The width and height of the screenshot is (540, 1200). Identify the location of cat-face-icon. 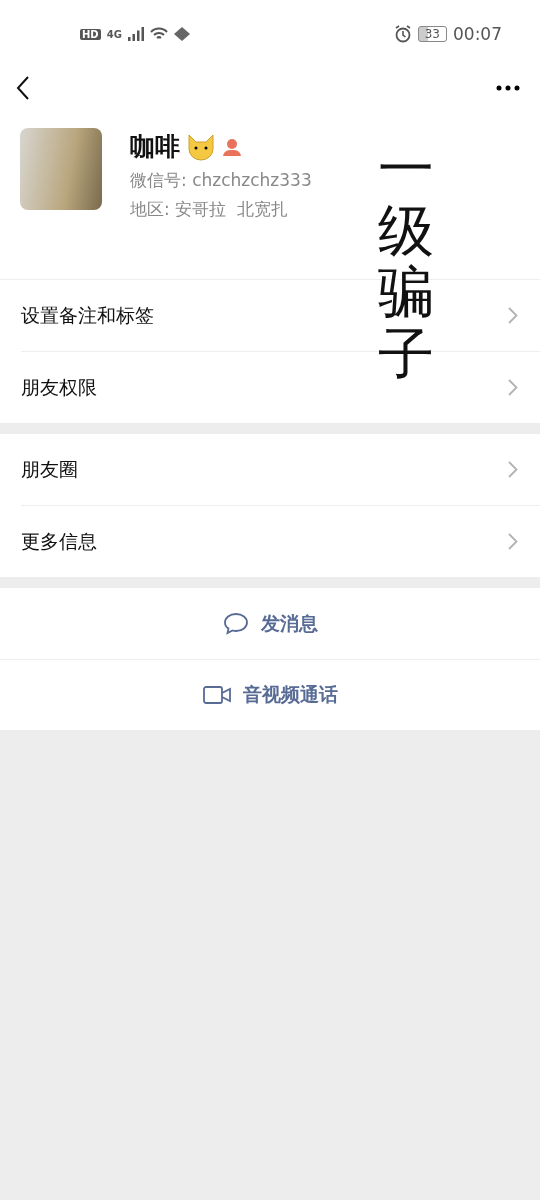
(201, 146).